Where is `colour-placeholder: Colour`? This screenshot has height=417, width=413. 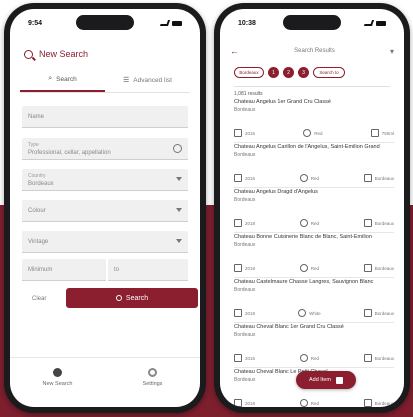 colour-placeholder: Colour is located at coordinates (37, 211).